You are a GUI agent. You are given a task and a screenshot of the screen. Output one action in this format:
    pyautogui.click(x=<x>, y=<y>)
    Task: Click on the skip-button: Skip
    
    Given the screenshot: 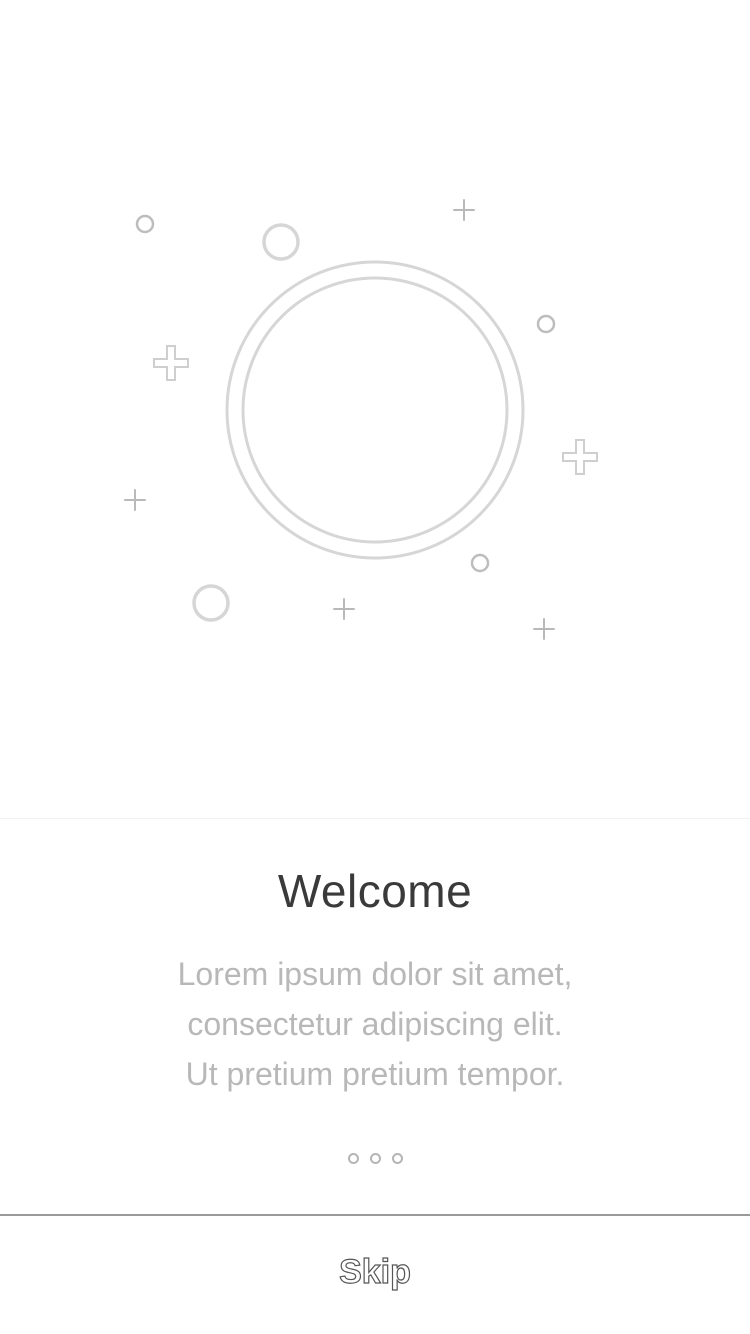 What is the action you would take?
    pyautogui.click(x=375, y=1272)
    